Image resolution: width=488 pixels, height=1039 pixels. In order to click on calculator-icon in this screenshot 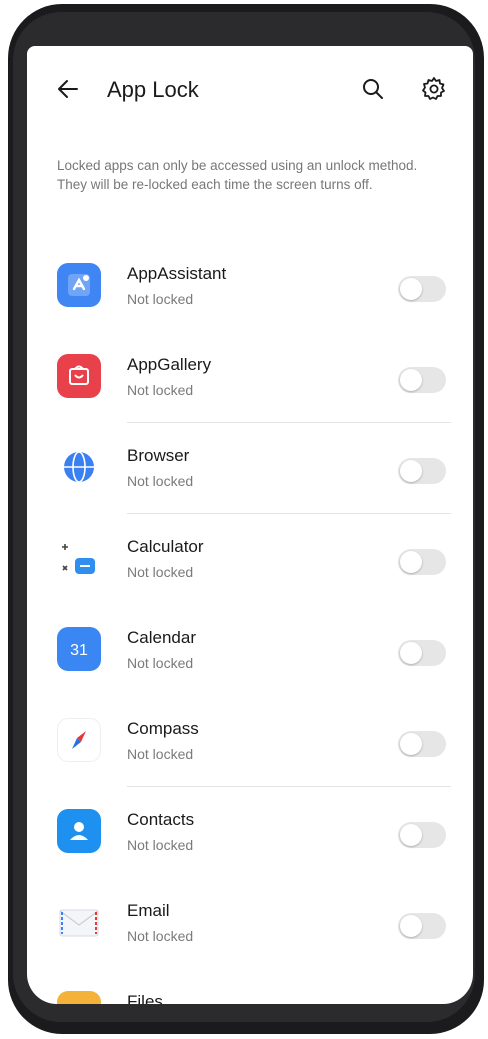, I will do `click(79, 558)`.